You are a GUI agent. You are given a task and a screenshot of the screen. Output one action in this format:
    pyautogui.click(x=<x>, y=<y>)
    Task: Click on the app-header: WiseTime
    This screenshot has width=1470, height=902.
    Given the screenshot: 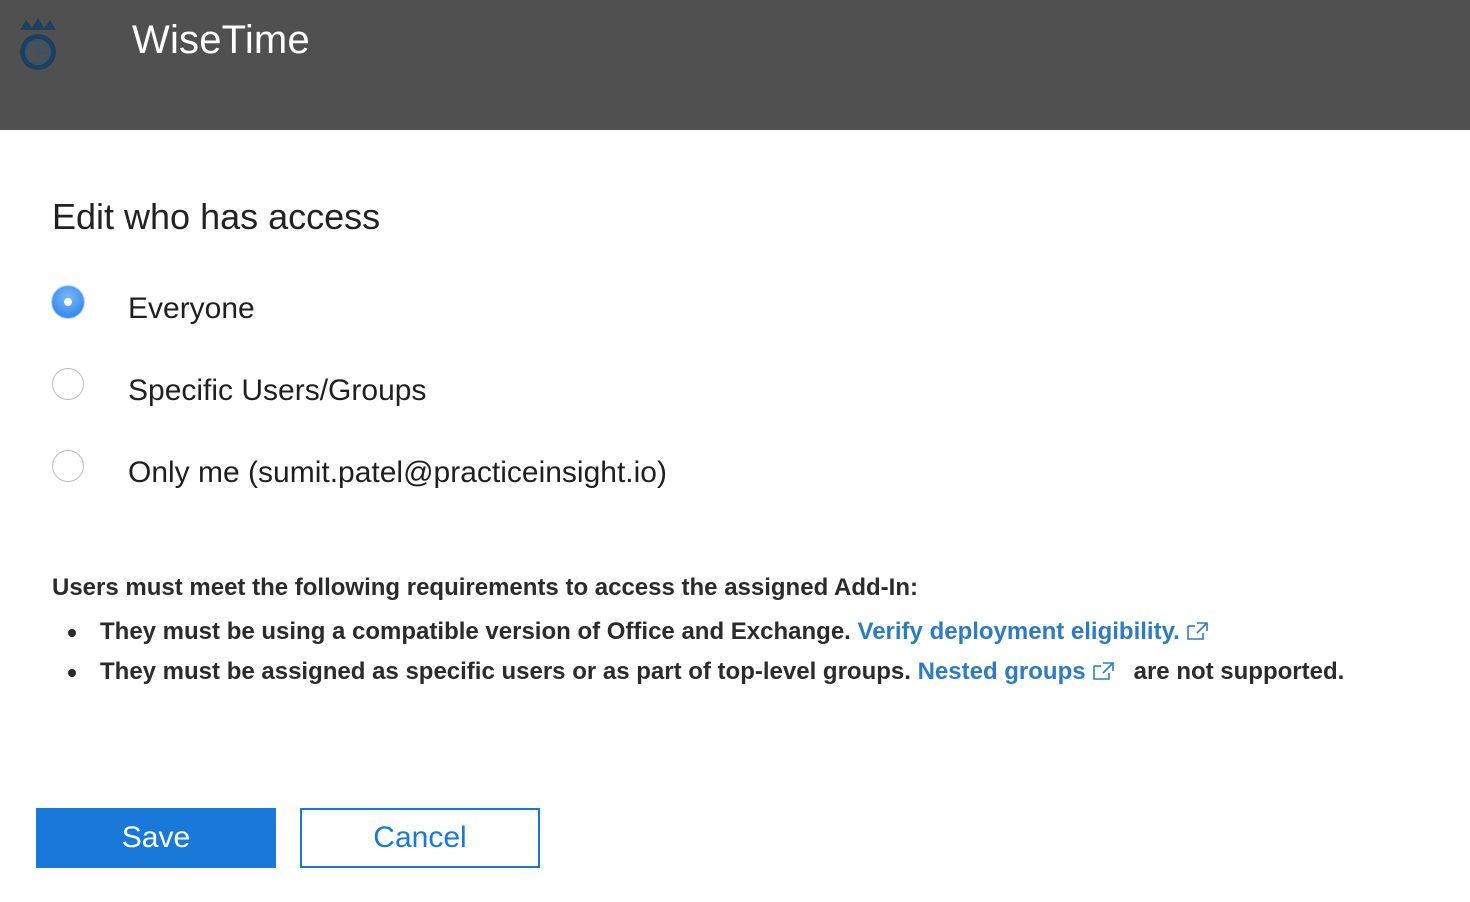 What is the action you would take?
    pyautogui.click(x=735, y=65)
    